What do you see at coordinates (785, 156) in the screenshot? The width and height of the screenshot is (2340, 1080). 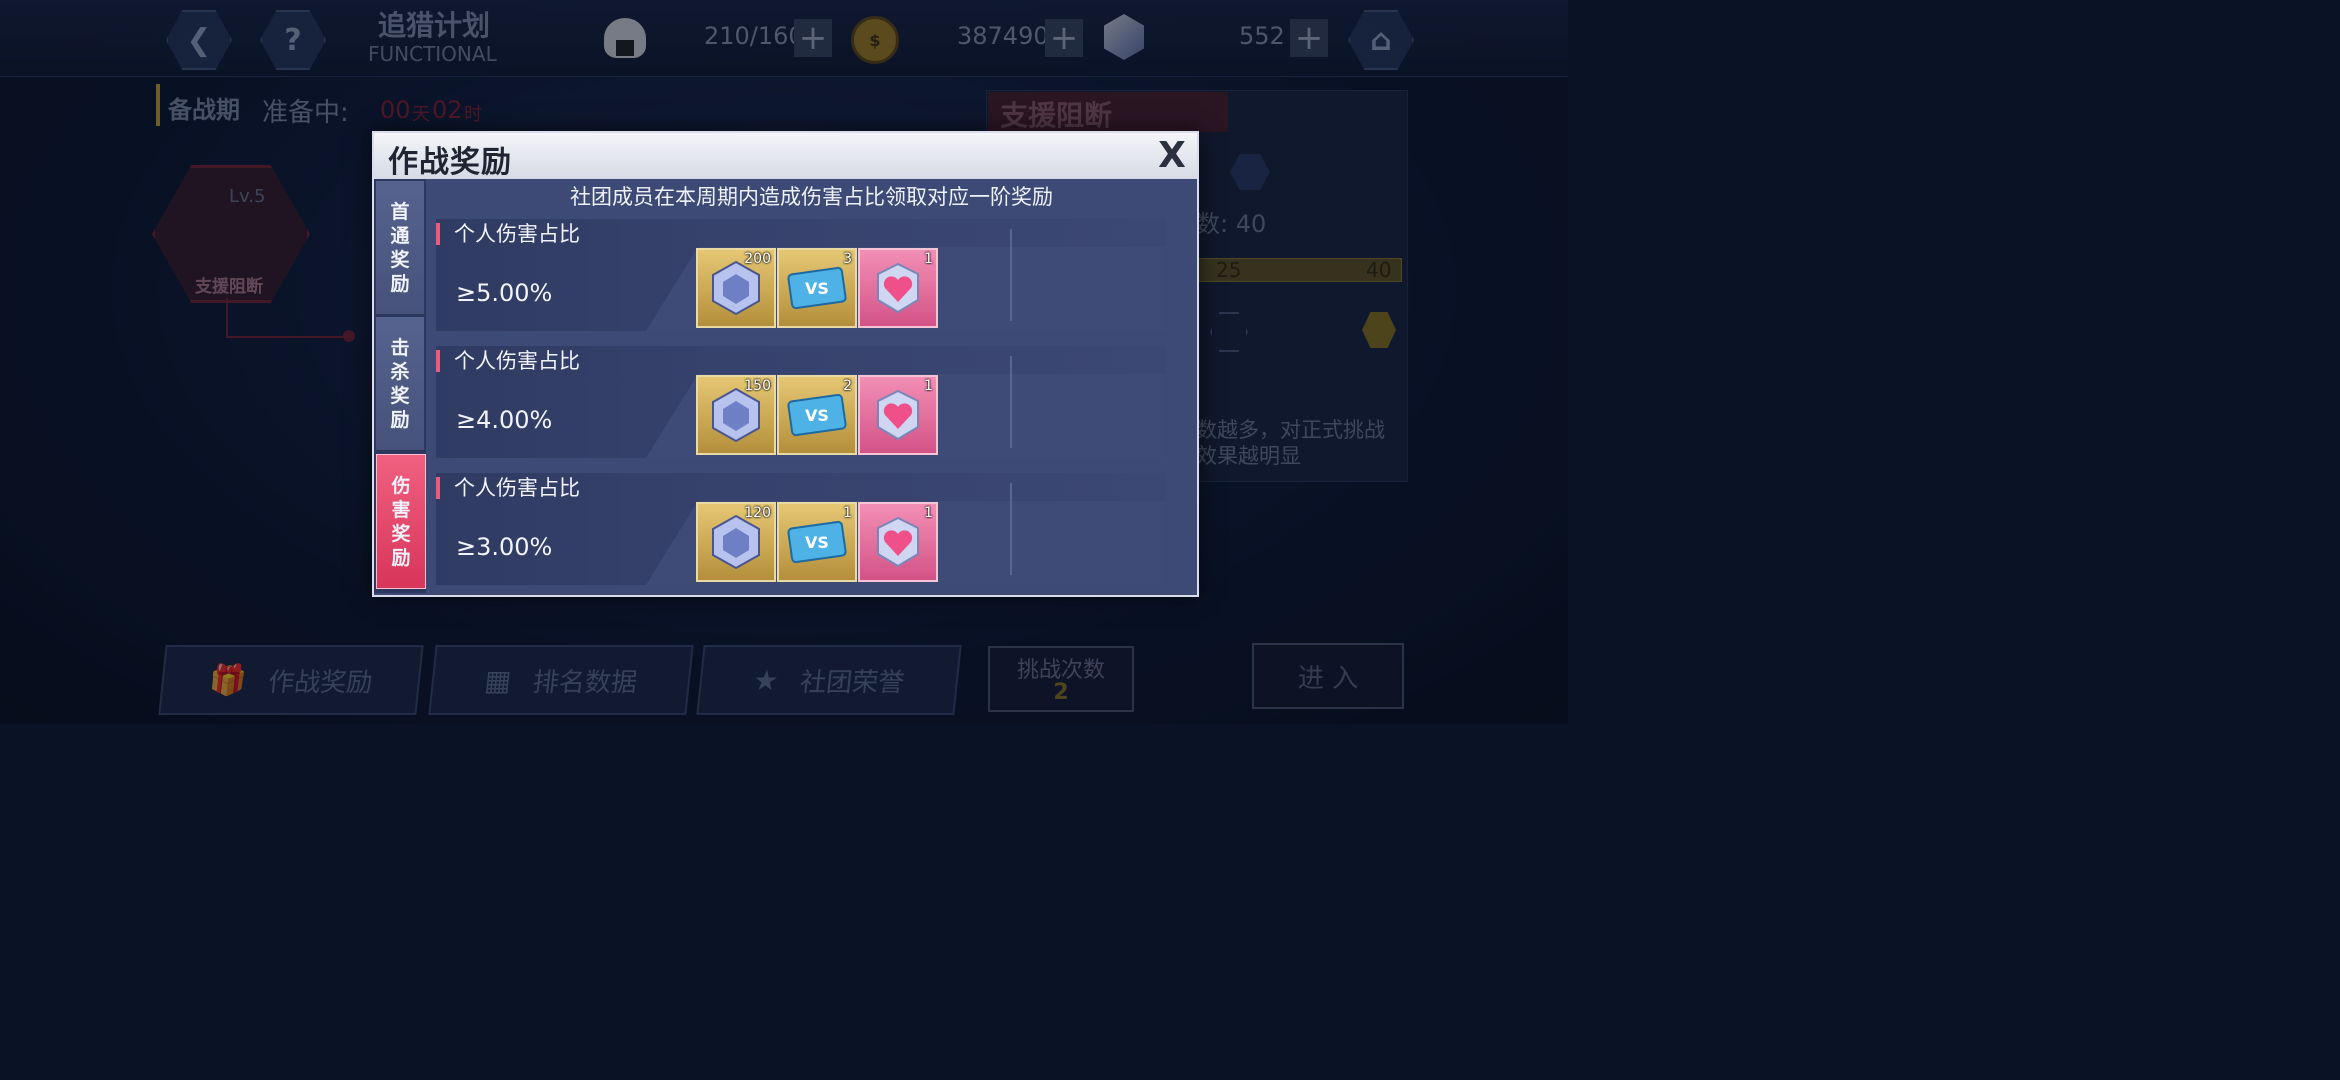 I see `dialog-header: 作战奖励 X` at bounding box center [785, 156].